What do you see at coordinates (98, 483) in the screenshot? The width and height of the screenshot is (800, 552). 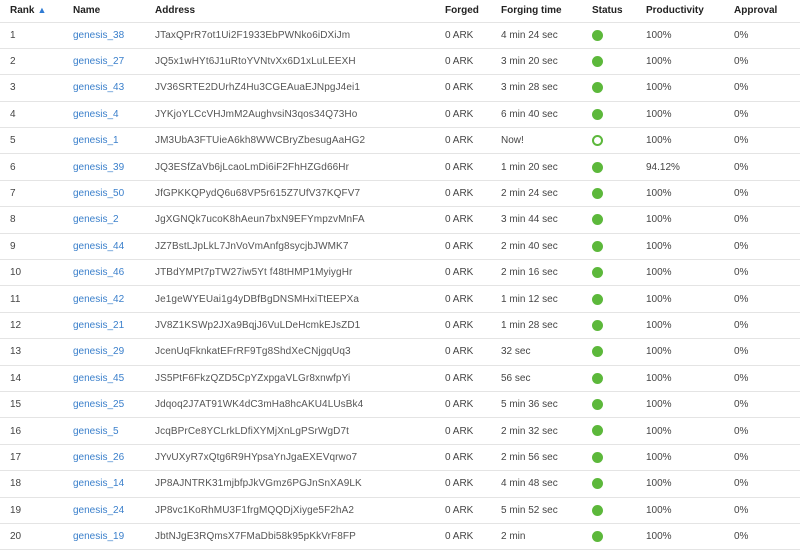 I see `delegate-name-link: genesis_14` at bounding box center [98, 483].